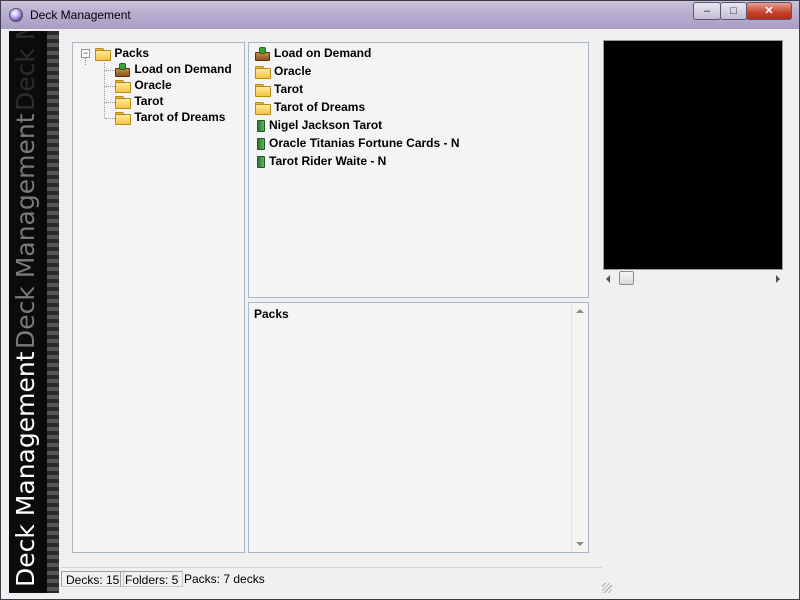  What do you see at coordinates (693, 278) in the screenshot?
I see `preview-horizontal-scrollbar` at bounding box center [693, 278].